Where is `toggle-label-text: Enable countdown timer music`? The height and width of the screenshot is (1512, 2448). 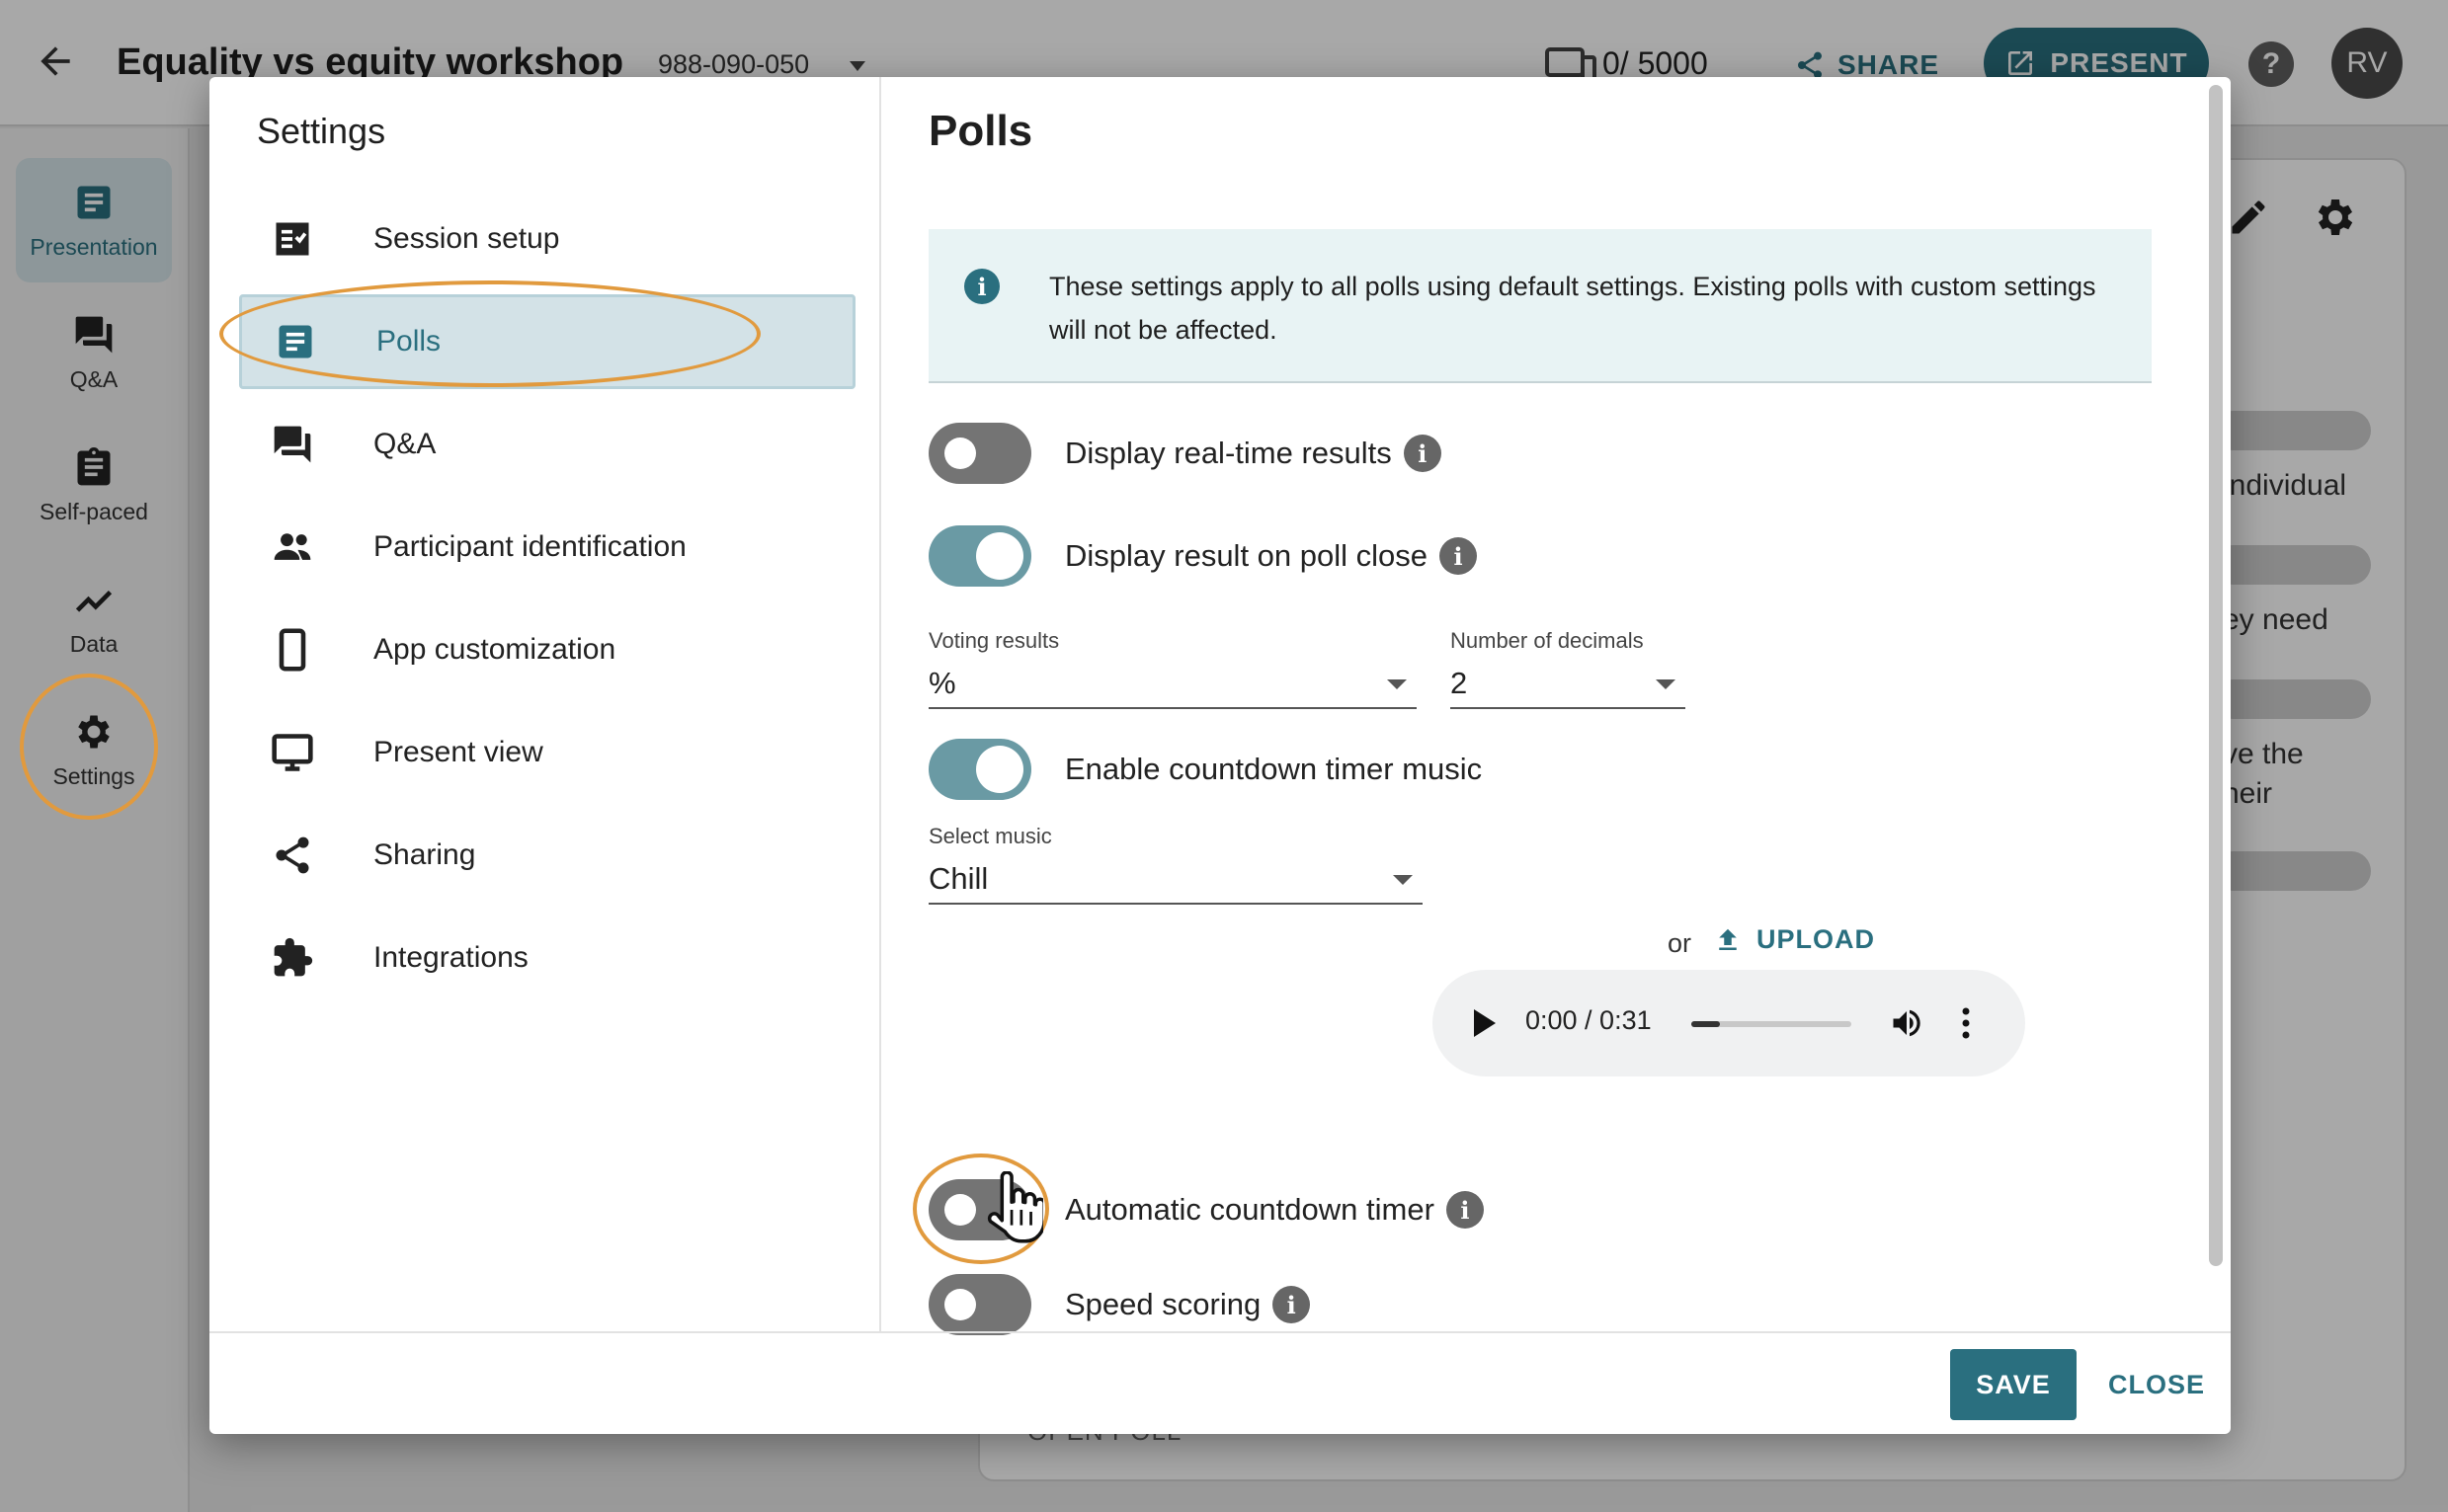
toggle-label-text: Enable countdown timer music is located at coordinates (1274, 769).